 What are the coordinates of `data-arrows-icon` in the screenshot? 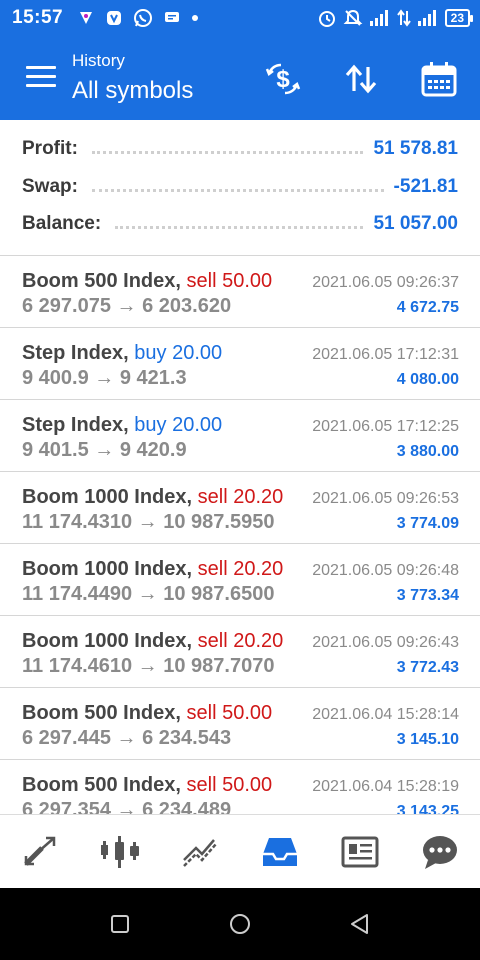 It's located at (403, 18).